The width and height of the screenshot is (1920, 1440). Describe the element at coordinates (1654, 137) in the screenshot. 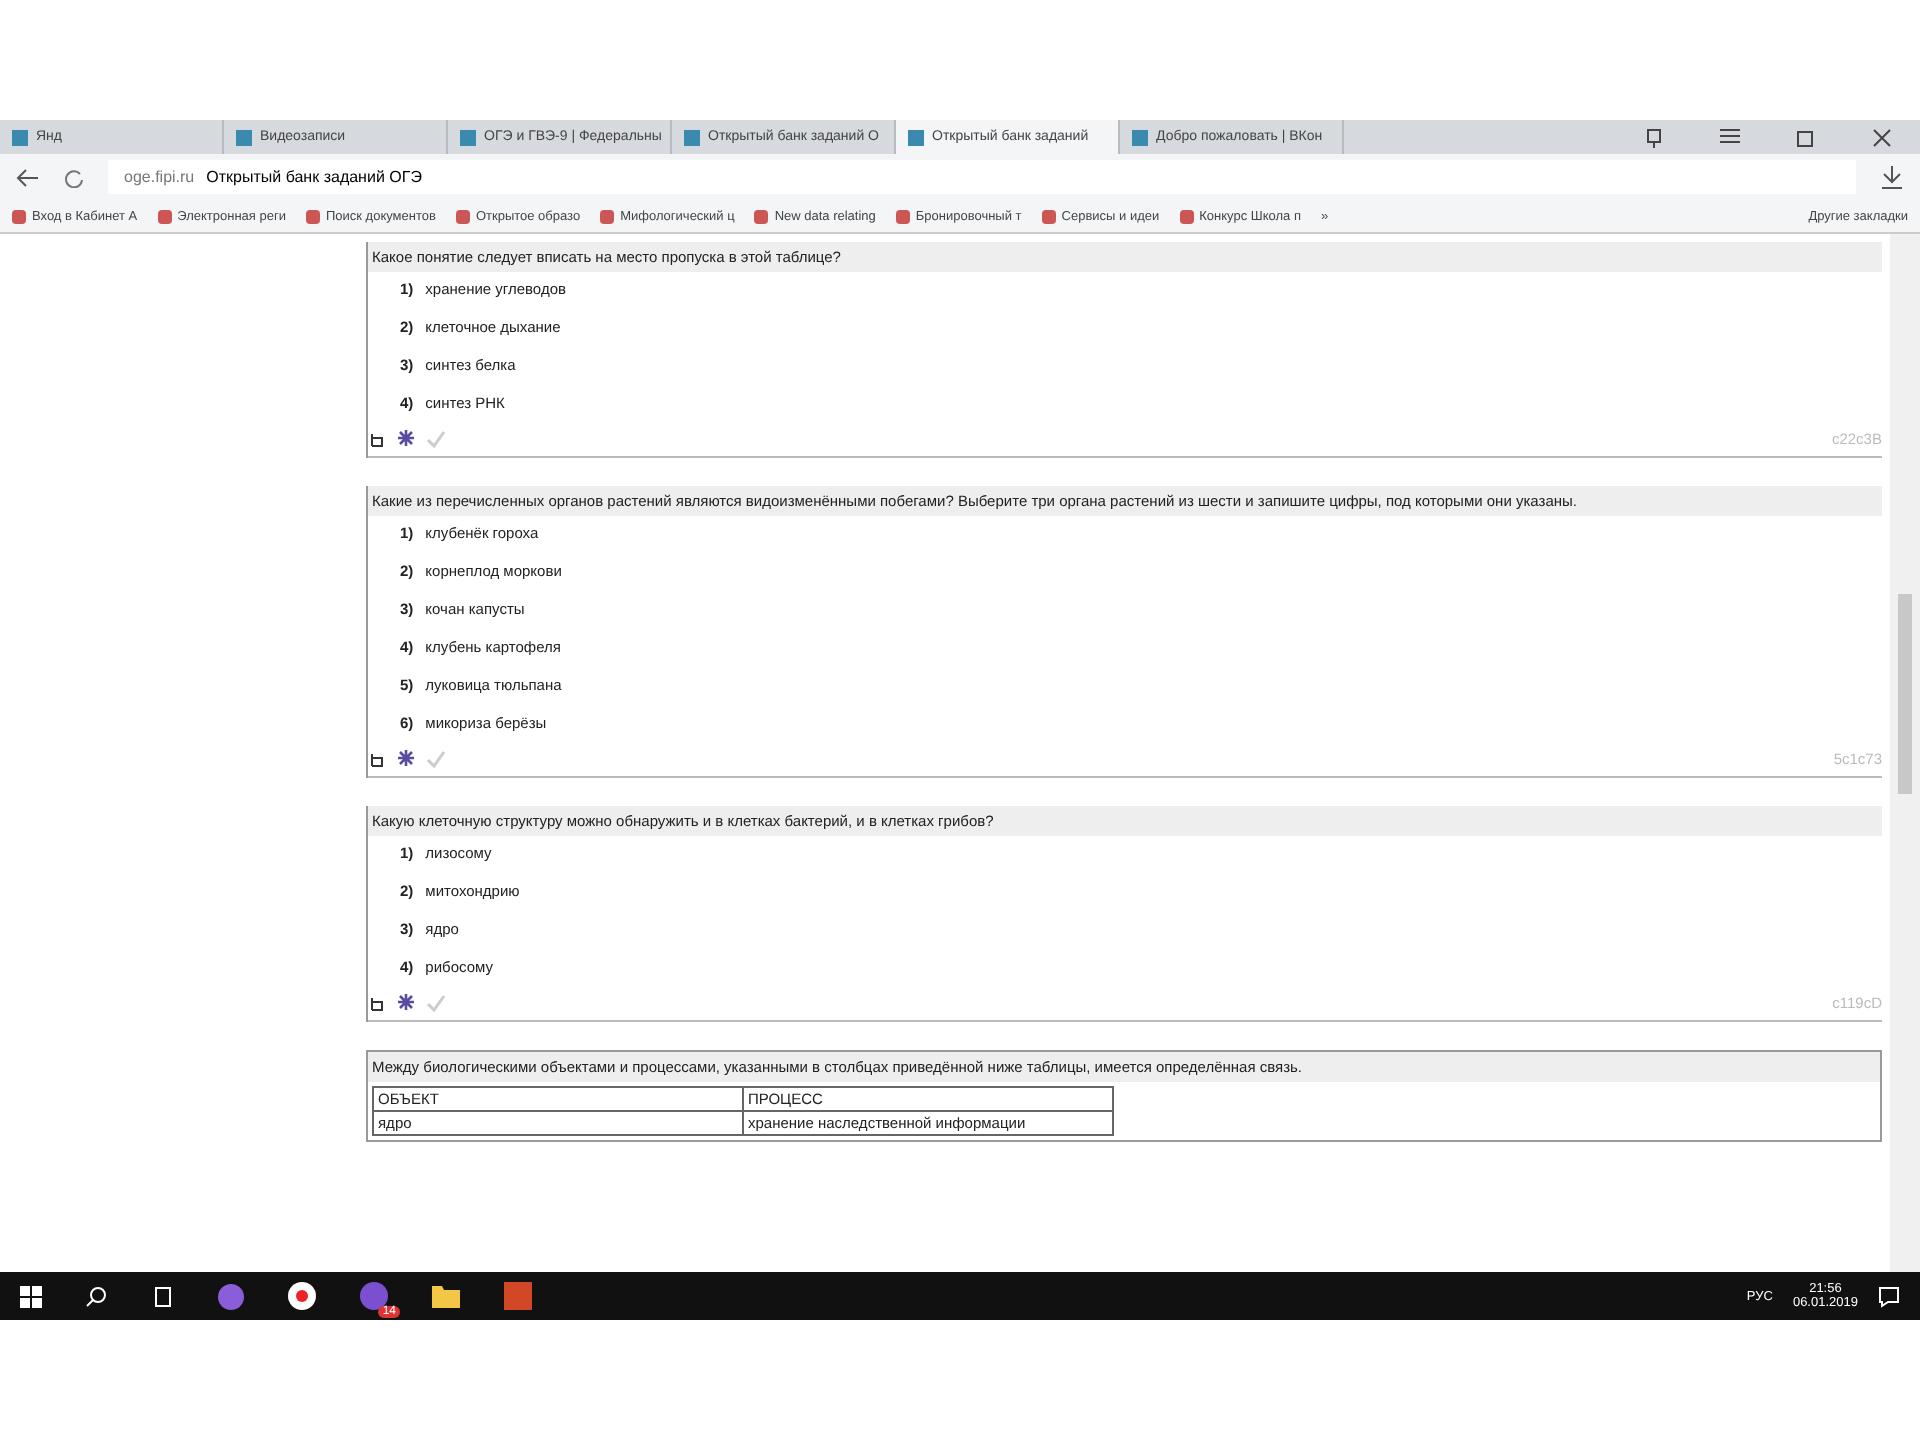

I see `pin-icon` at that location.